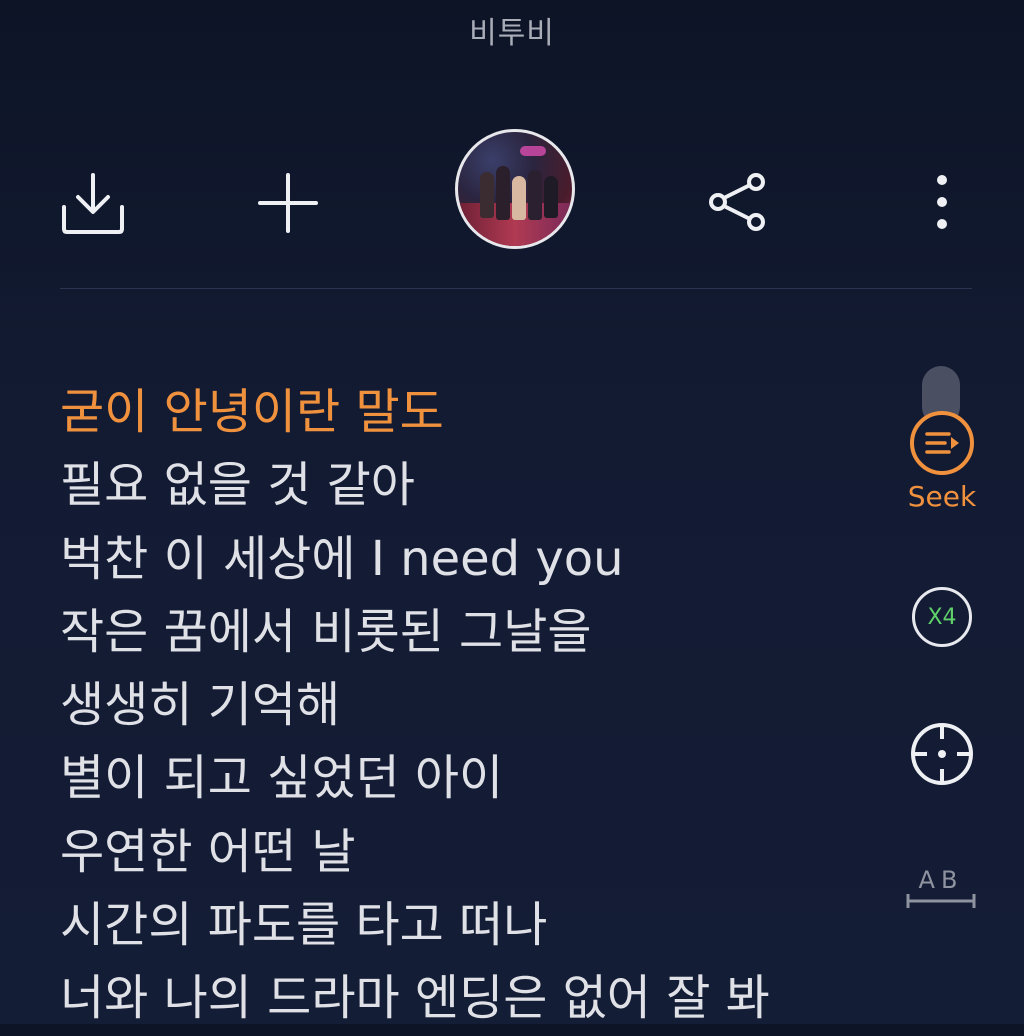 The height and width of the screenshot is (1036, 1024). What do you see at coordinates (941, 888) in the screenshot?
I see `ab-repeat-button: AB` at bounding box center [941, 888].